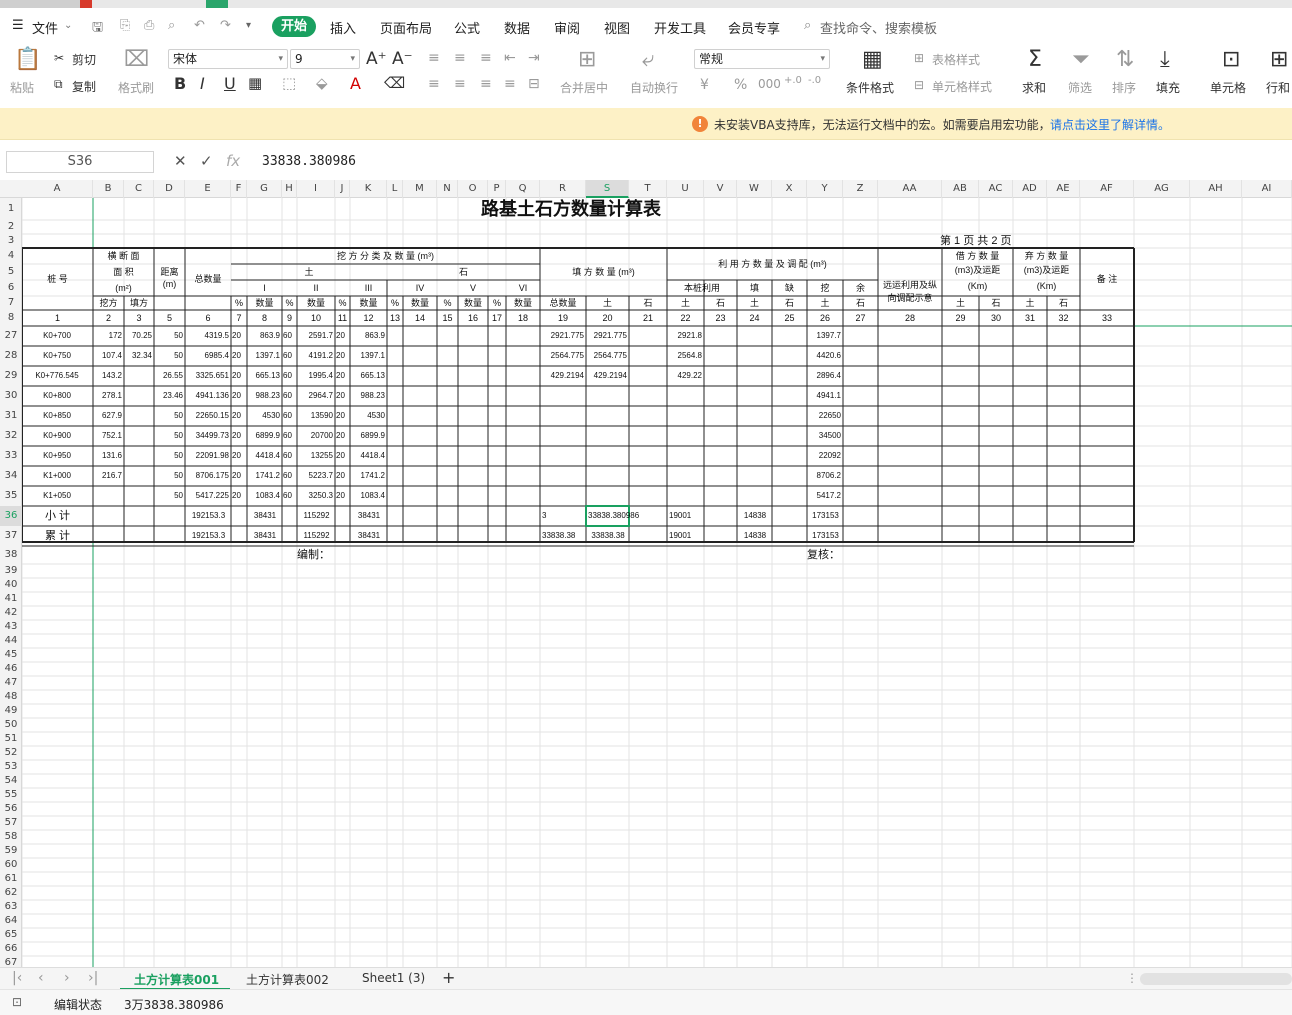 Image resolution: width=1292 pixels, height=1015 pixels. I want to click on cell-h-r31: 60, so click(289, 416).